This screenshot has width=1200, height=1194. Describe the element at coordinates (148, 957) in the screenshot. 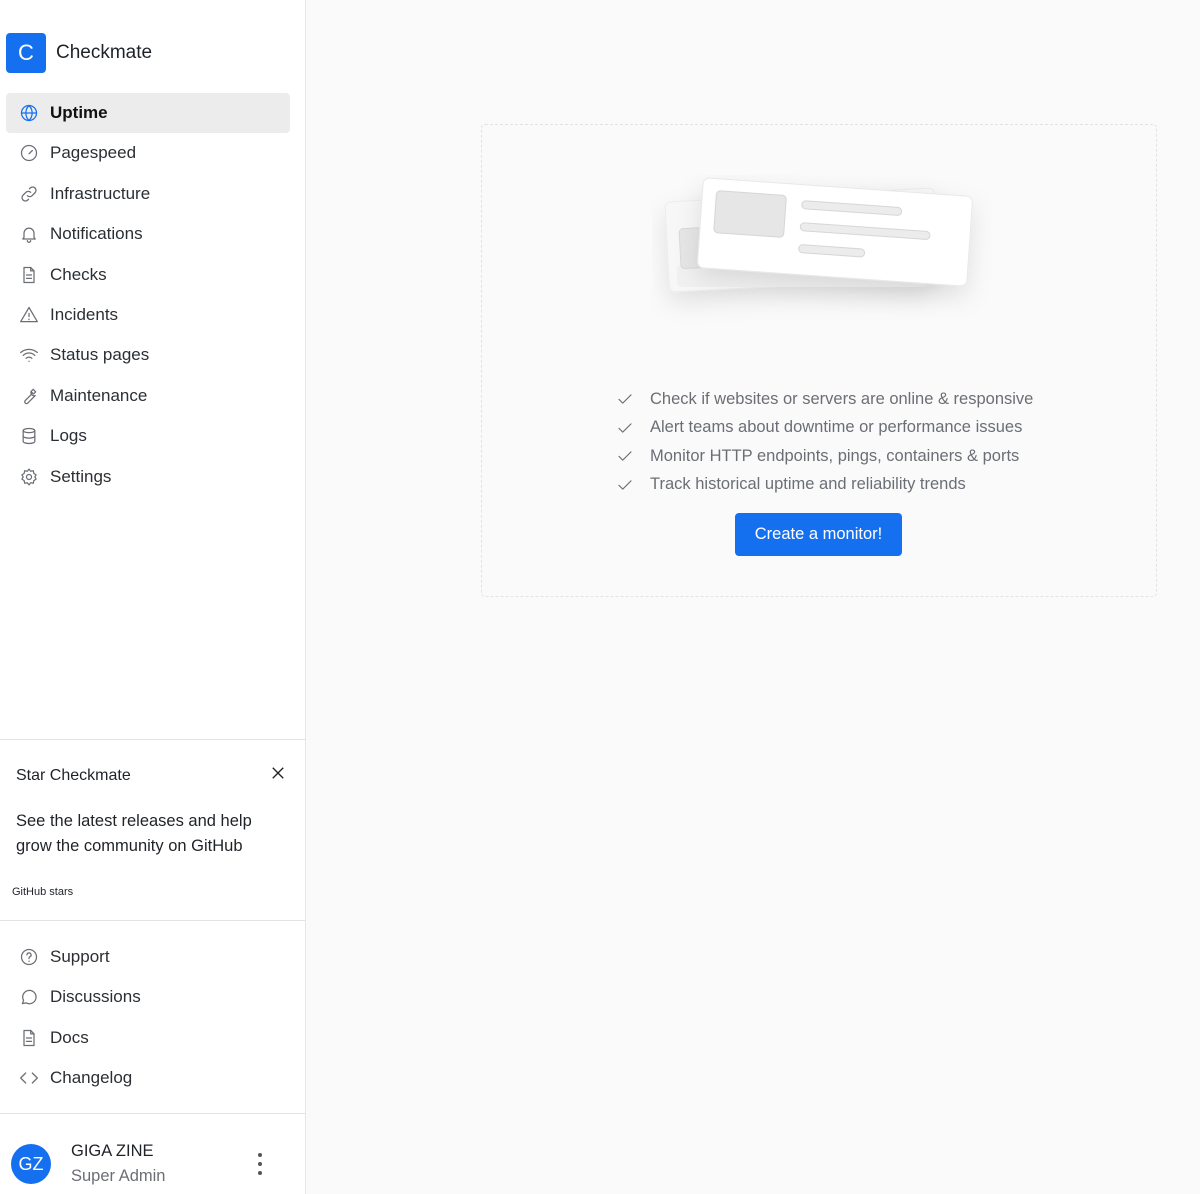

I see `sidebar-item-support: Support` at that location.